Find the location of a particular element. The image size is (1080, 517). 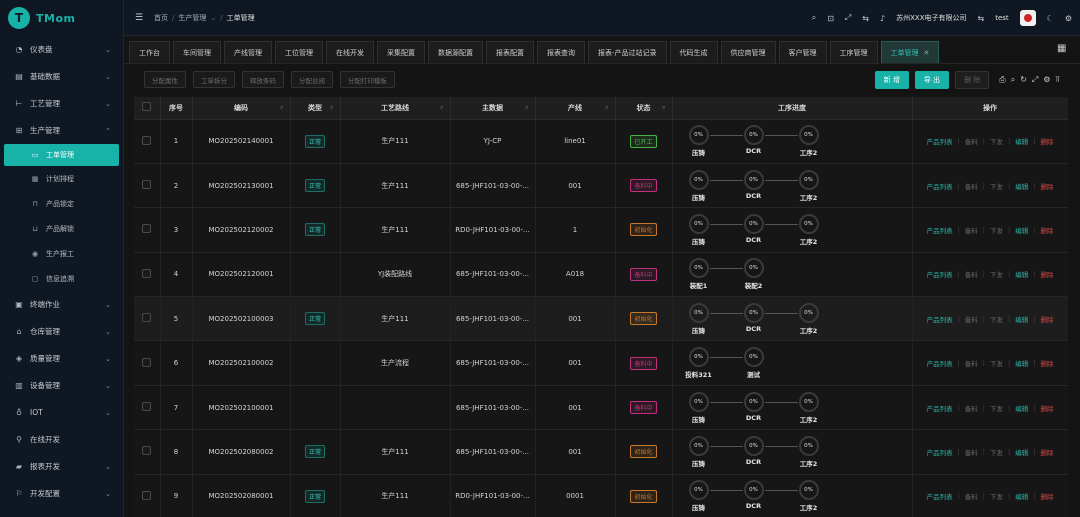

toolbar-button: 分配打印模板 is located at coordinates (367, 79).